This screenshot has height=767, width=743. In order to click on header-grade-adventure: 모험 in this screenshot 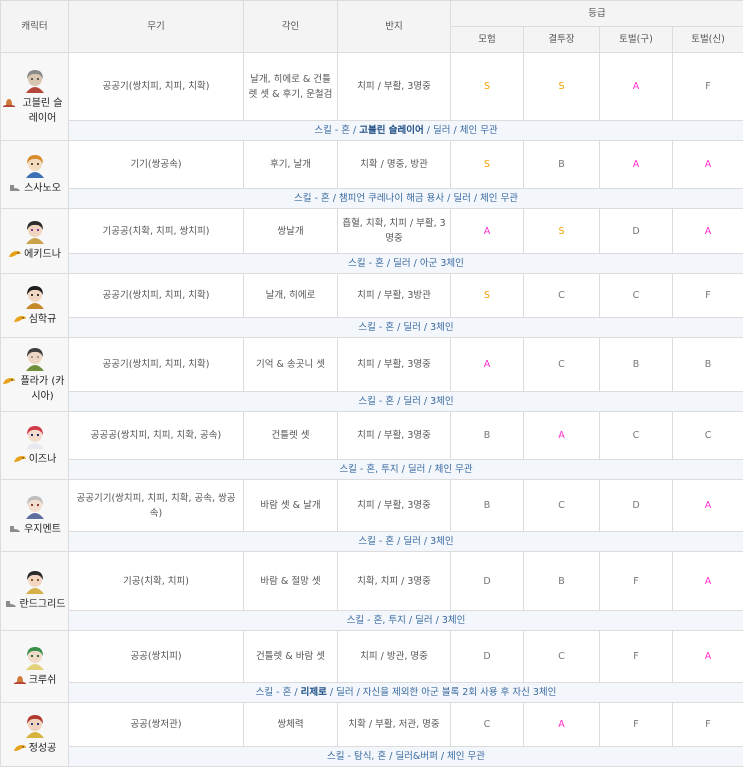, I will do `click(487, 40)`.